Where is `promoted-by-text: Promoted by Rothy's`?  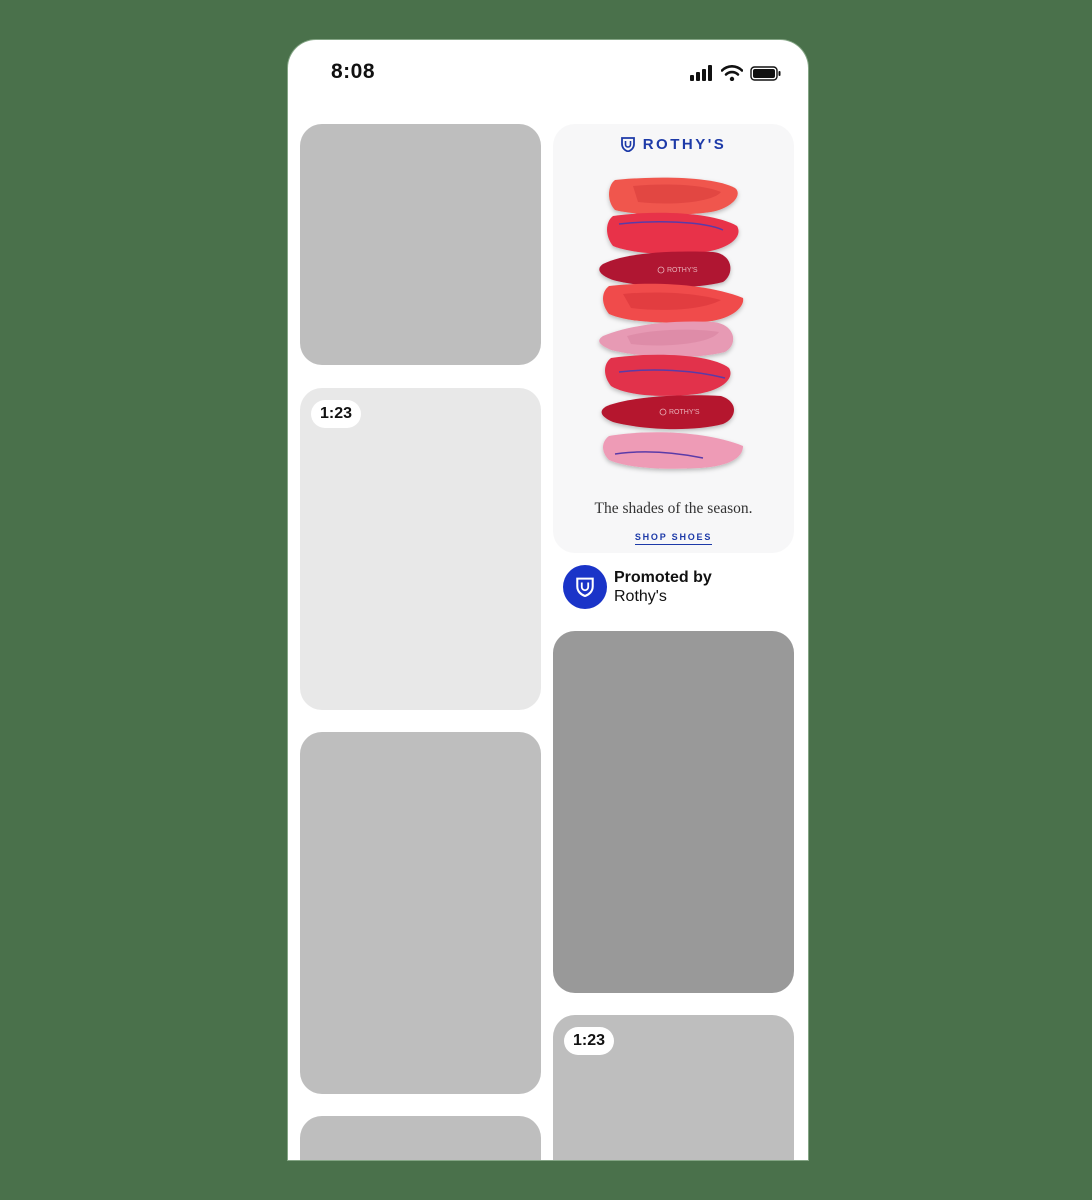
promoted-by-text: Promoted by Rothy's is located at coordinates (663, 587).